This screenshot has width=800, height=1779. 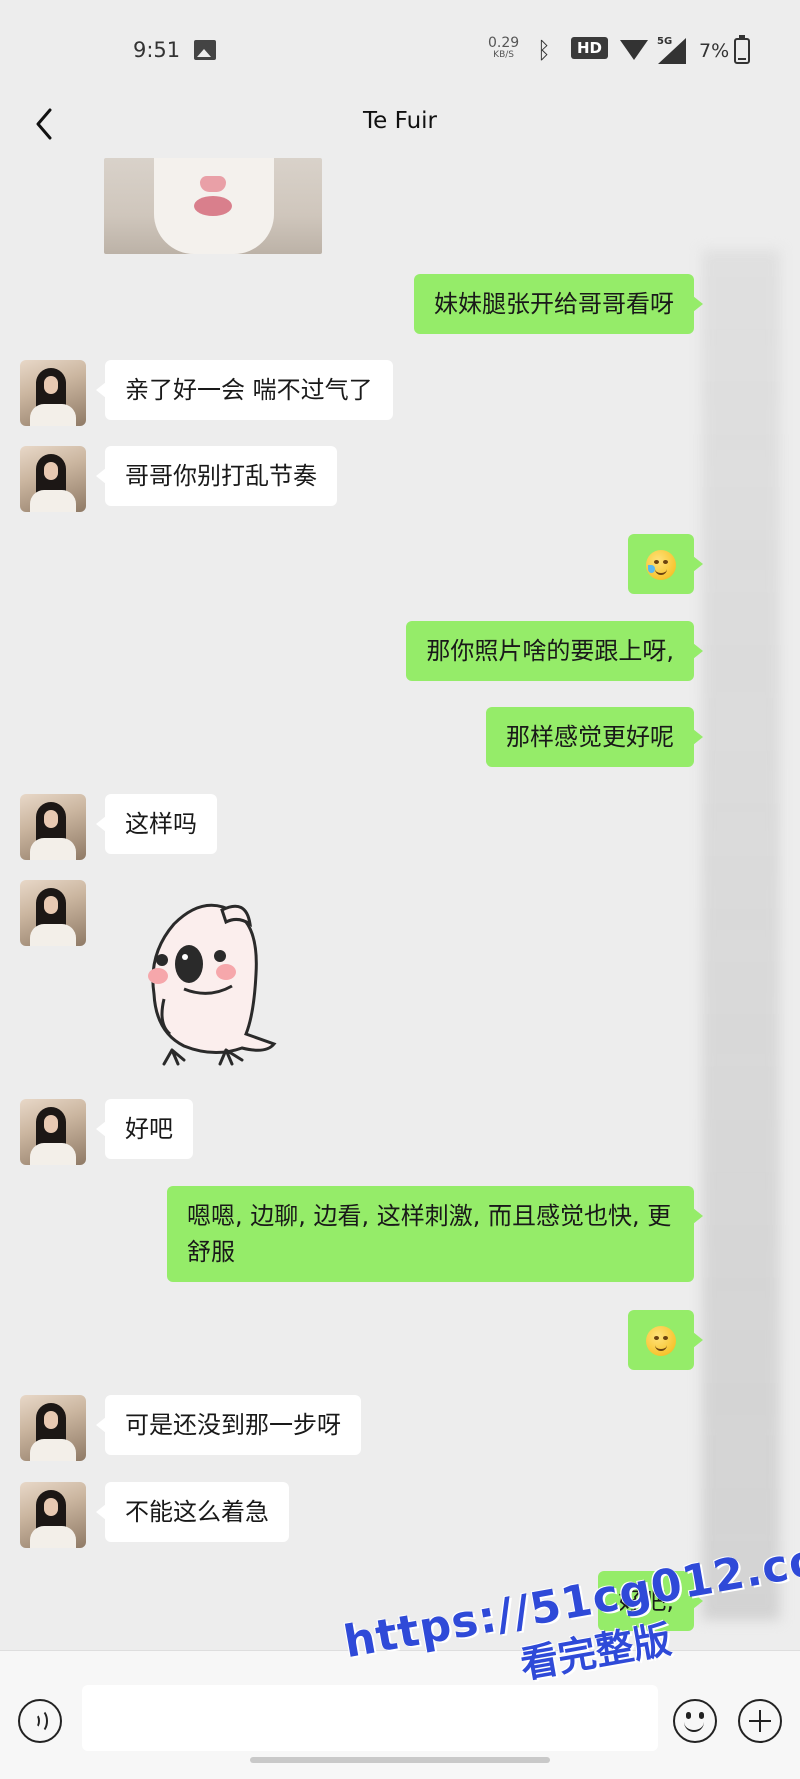 I want to click on blurred-avatar-area, so click(x=741, y=935).